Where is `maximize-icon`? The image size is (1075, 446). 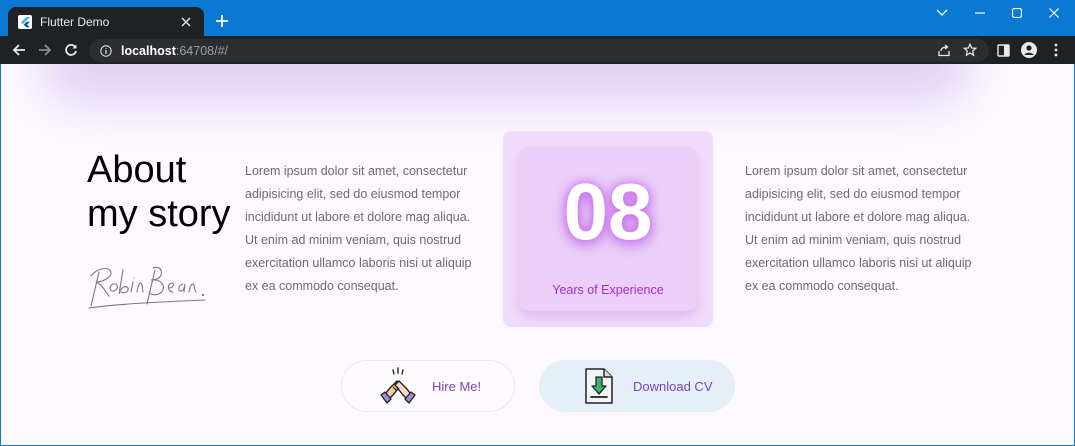 maximize-icon is located at coordinates (1017, 13).